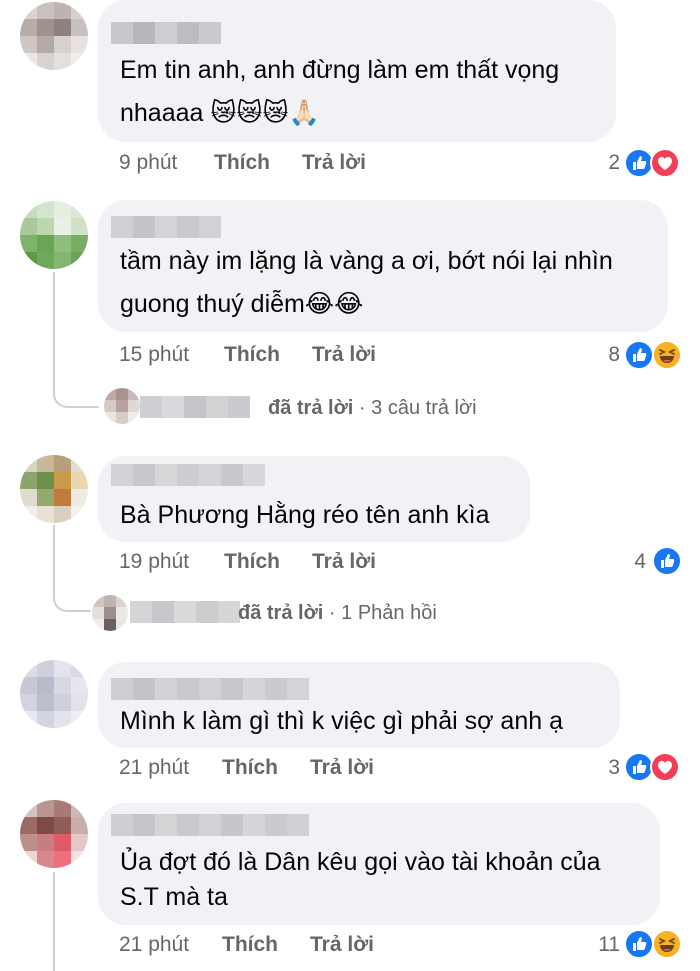 The height and width of the screenshot is (971, 700). Describe the element at coordinates (372, 408) in the screenshot. I see `replies-summary: đã trả lời · 3 câu trả lời` at that location.